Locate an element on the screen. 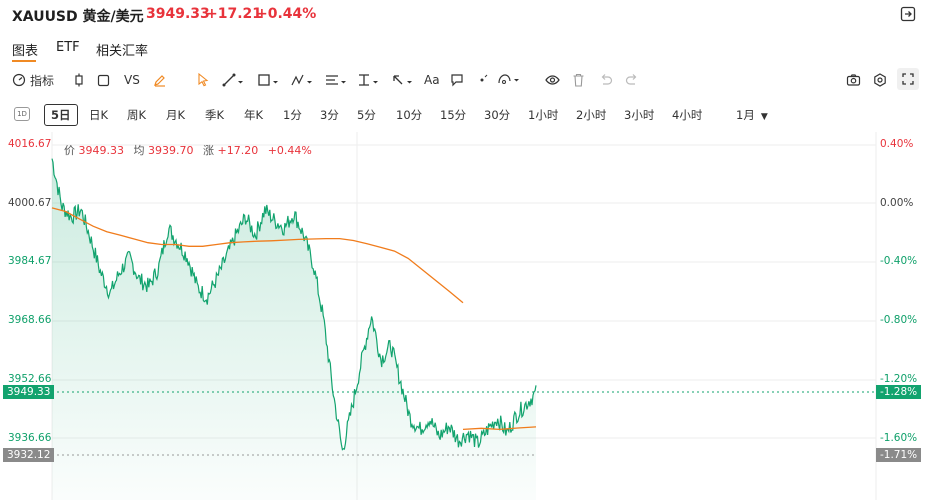 This screenshot has height=500, width=926. tab-chart: 图表 is located at coordinates (25, 49).